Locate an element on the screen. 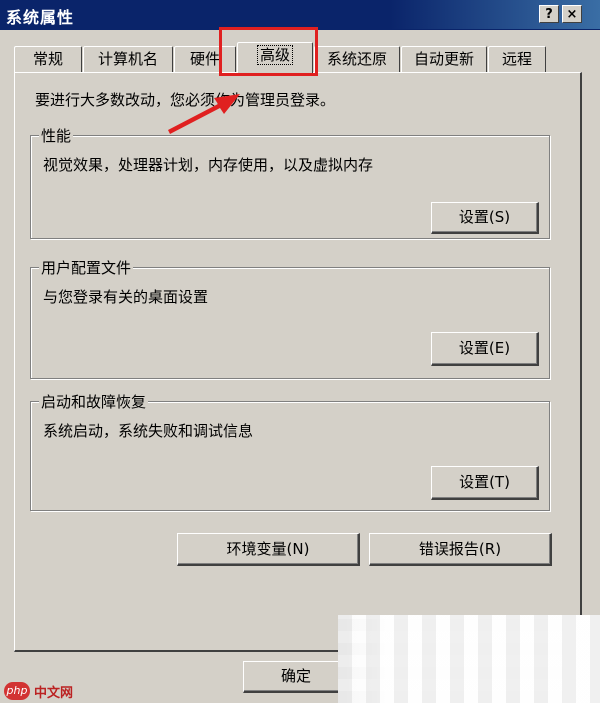 This screenshot has height=703, width=600. performance-settings-button: 设置(S) is located at coordinates (485, 218).